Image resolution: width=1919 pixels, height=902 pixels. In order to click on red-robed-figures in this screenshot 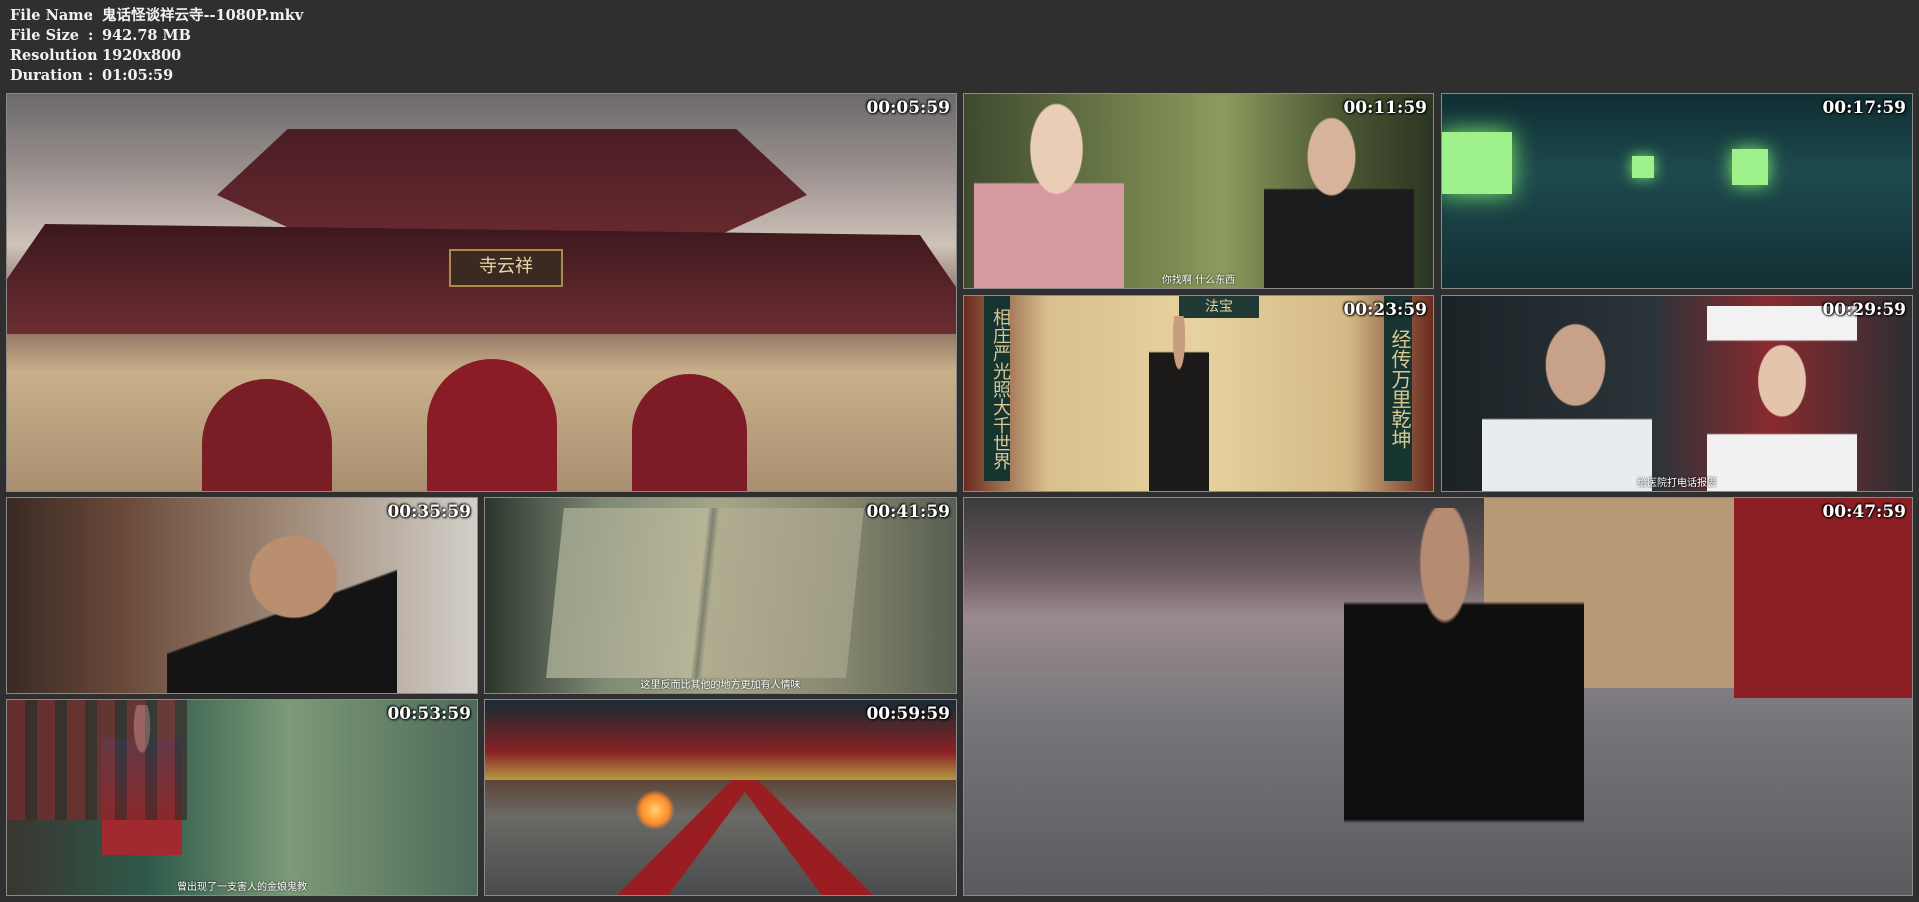, I will do `click(97, 760)`.